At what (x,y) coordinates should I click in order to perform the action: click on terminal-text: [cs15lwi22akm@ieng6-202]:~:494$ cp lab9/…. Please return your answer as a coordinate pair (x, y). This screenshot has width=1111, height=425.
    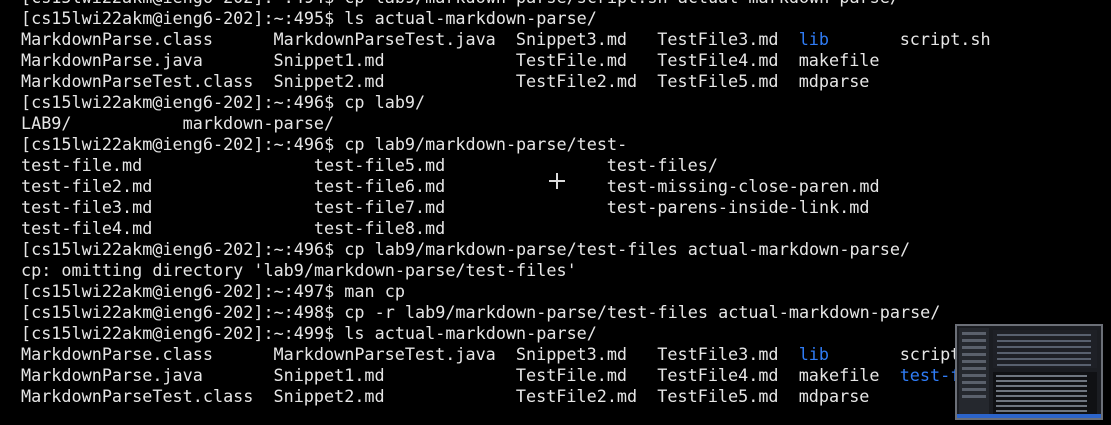
    Looking at the image, I should click on (460, 4).